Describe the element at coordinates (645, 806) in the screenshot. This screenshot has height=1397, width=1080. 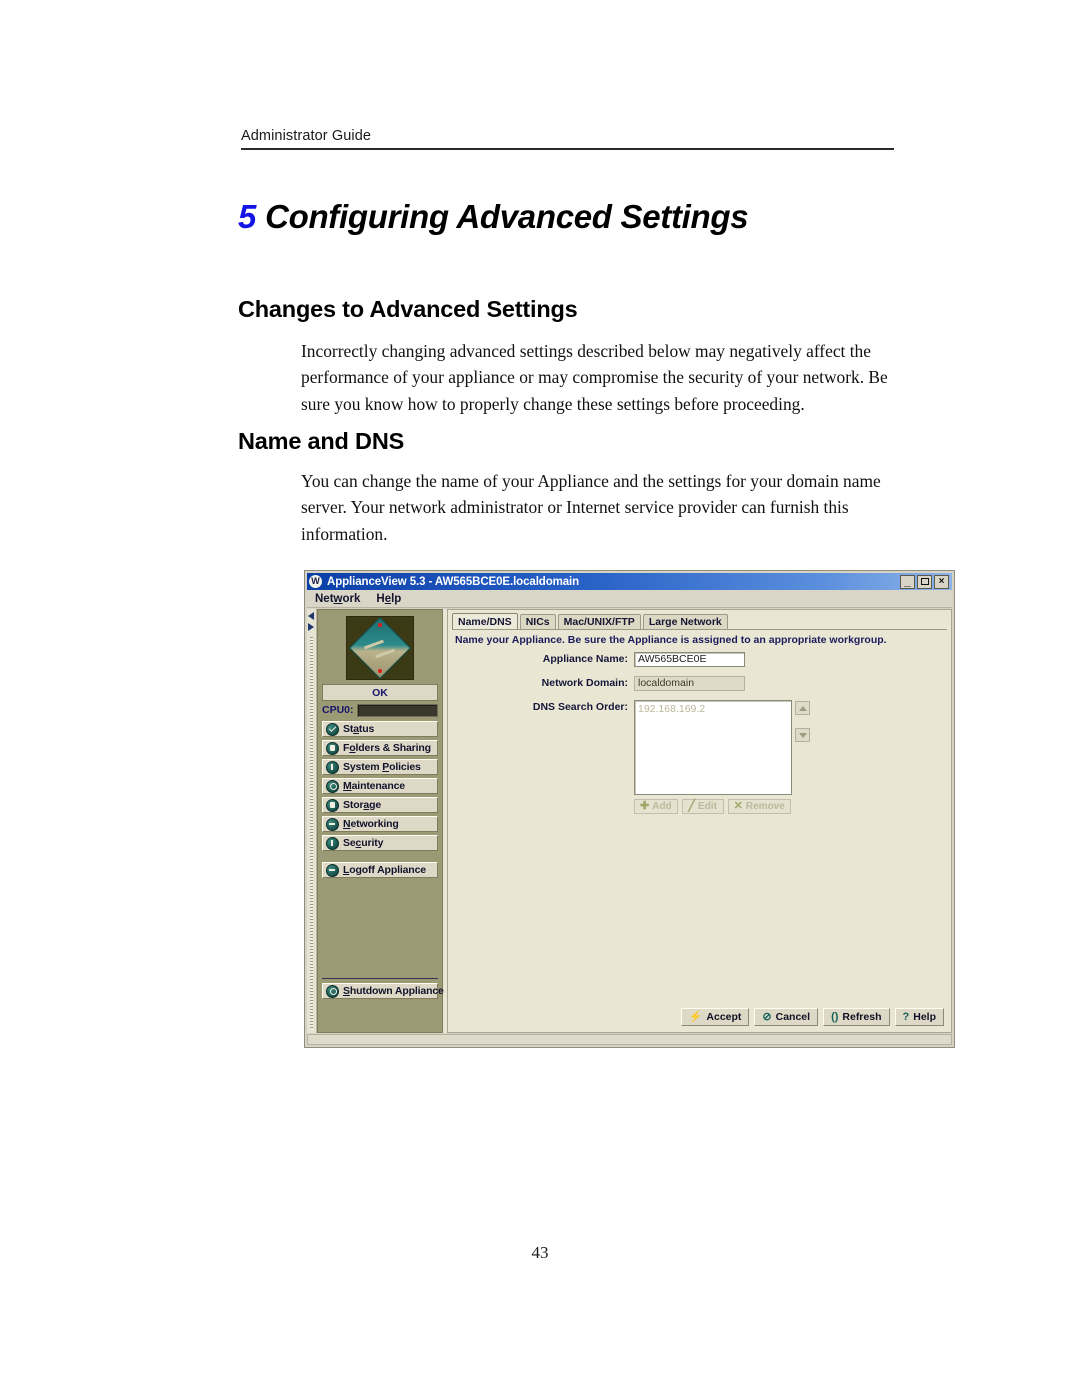
I see `plus-icon: ✚` at that location.